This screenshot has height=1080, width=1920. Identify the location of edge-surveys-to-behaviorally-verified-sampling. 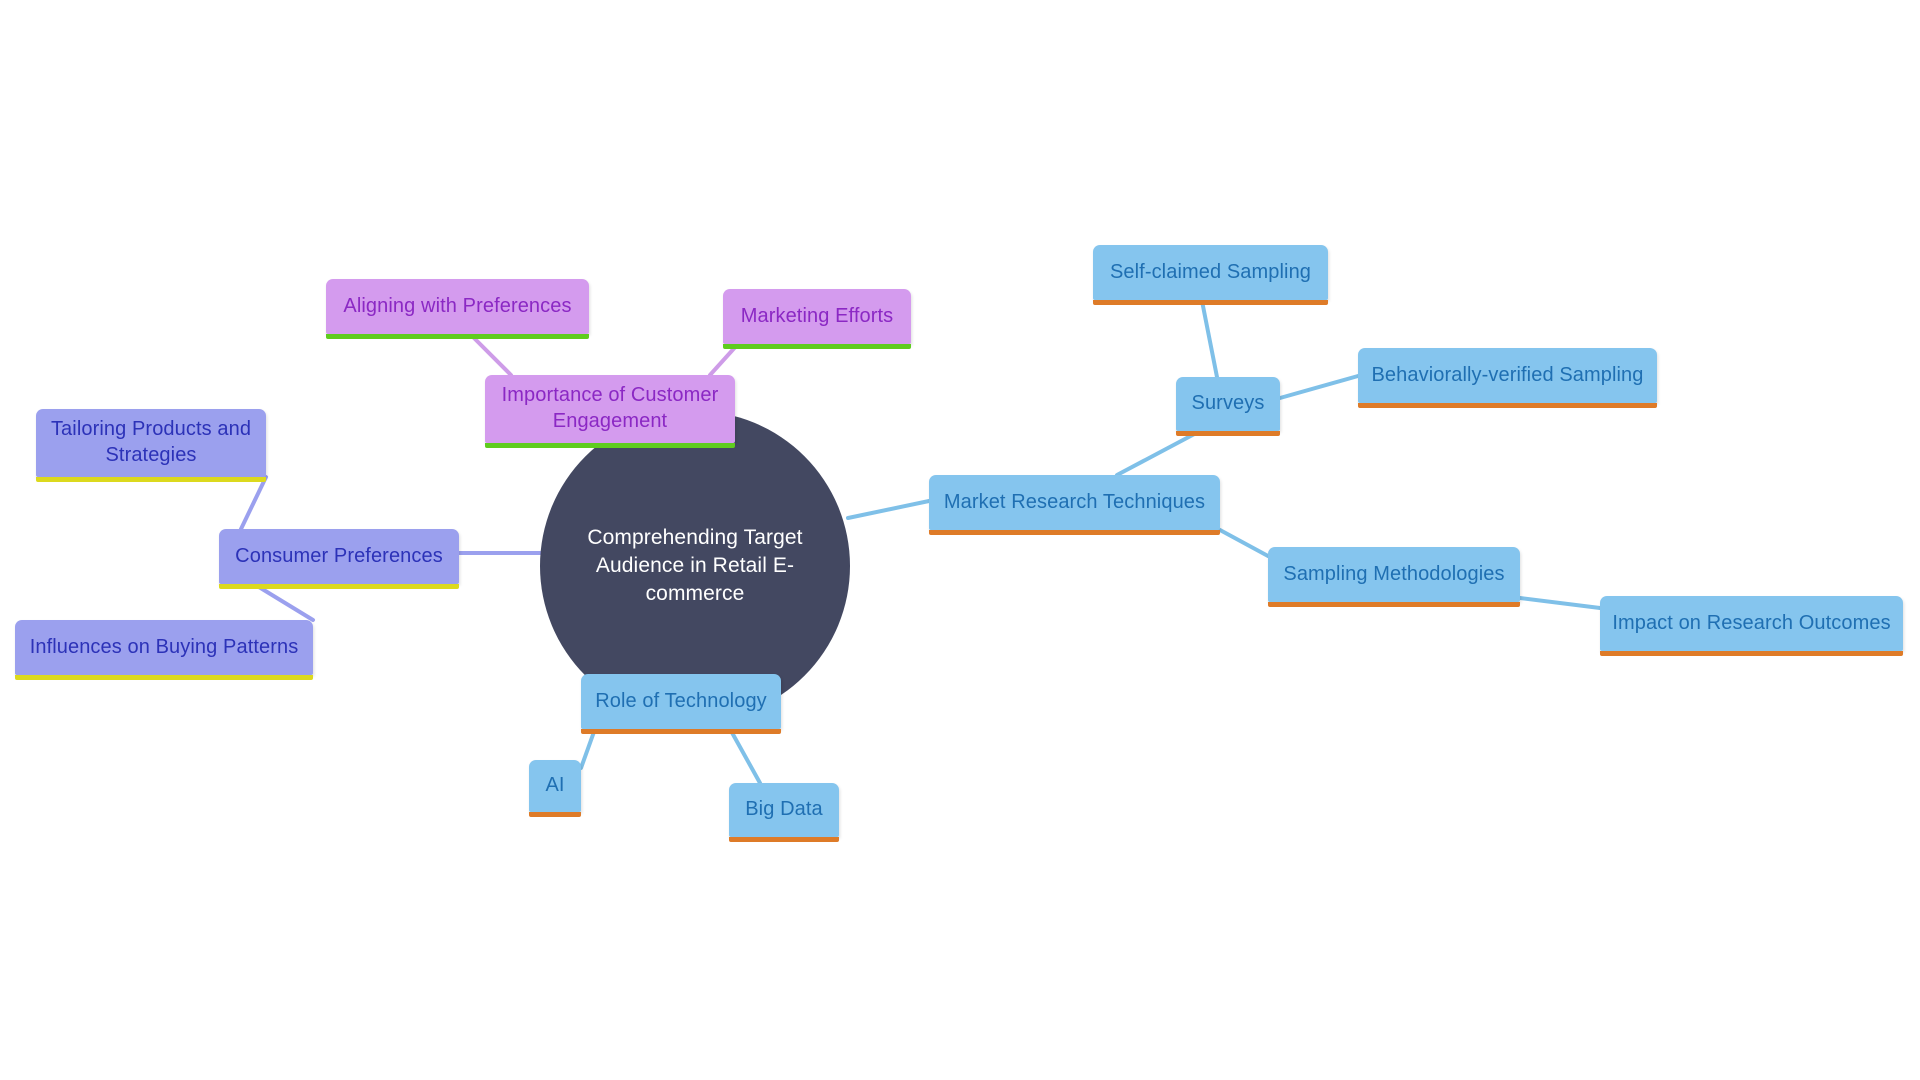
(1319, 387).